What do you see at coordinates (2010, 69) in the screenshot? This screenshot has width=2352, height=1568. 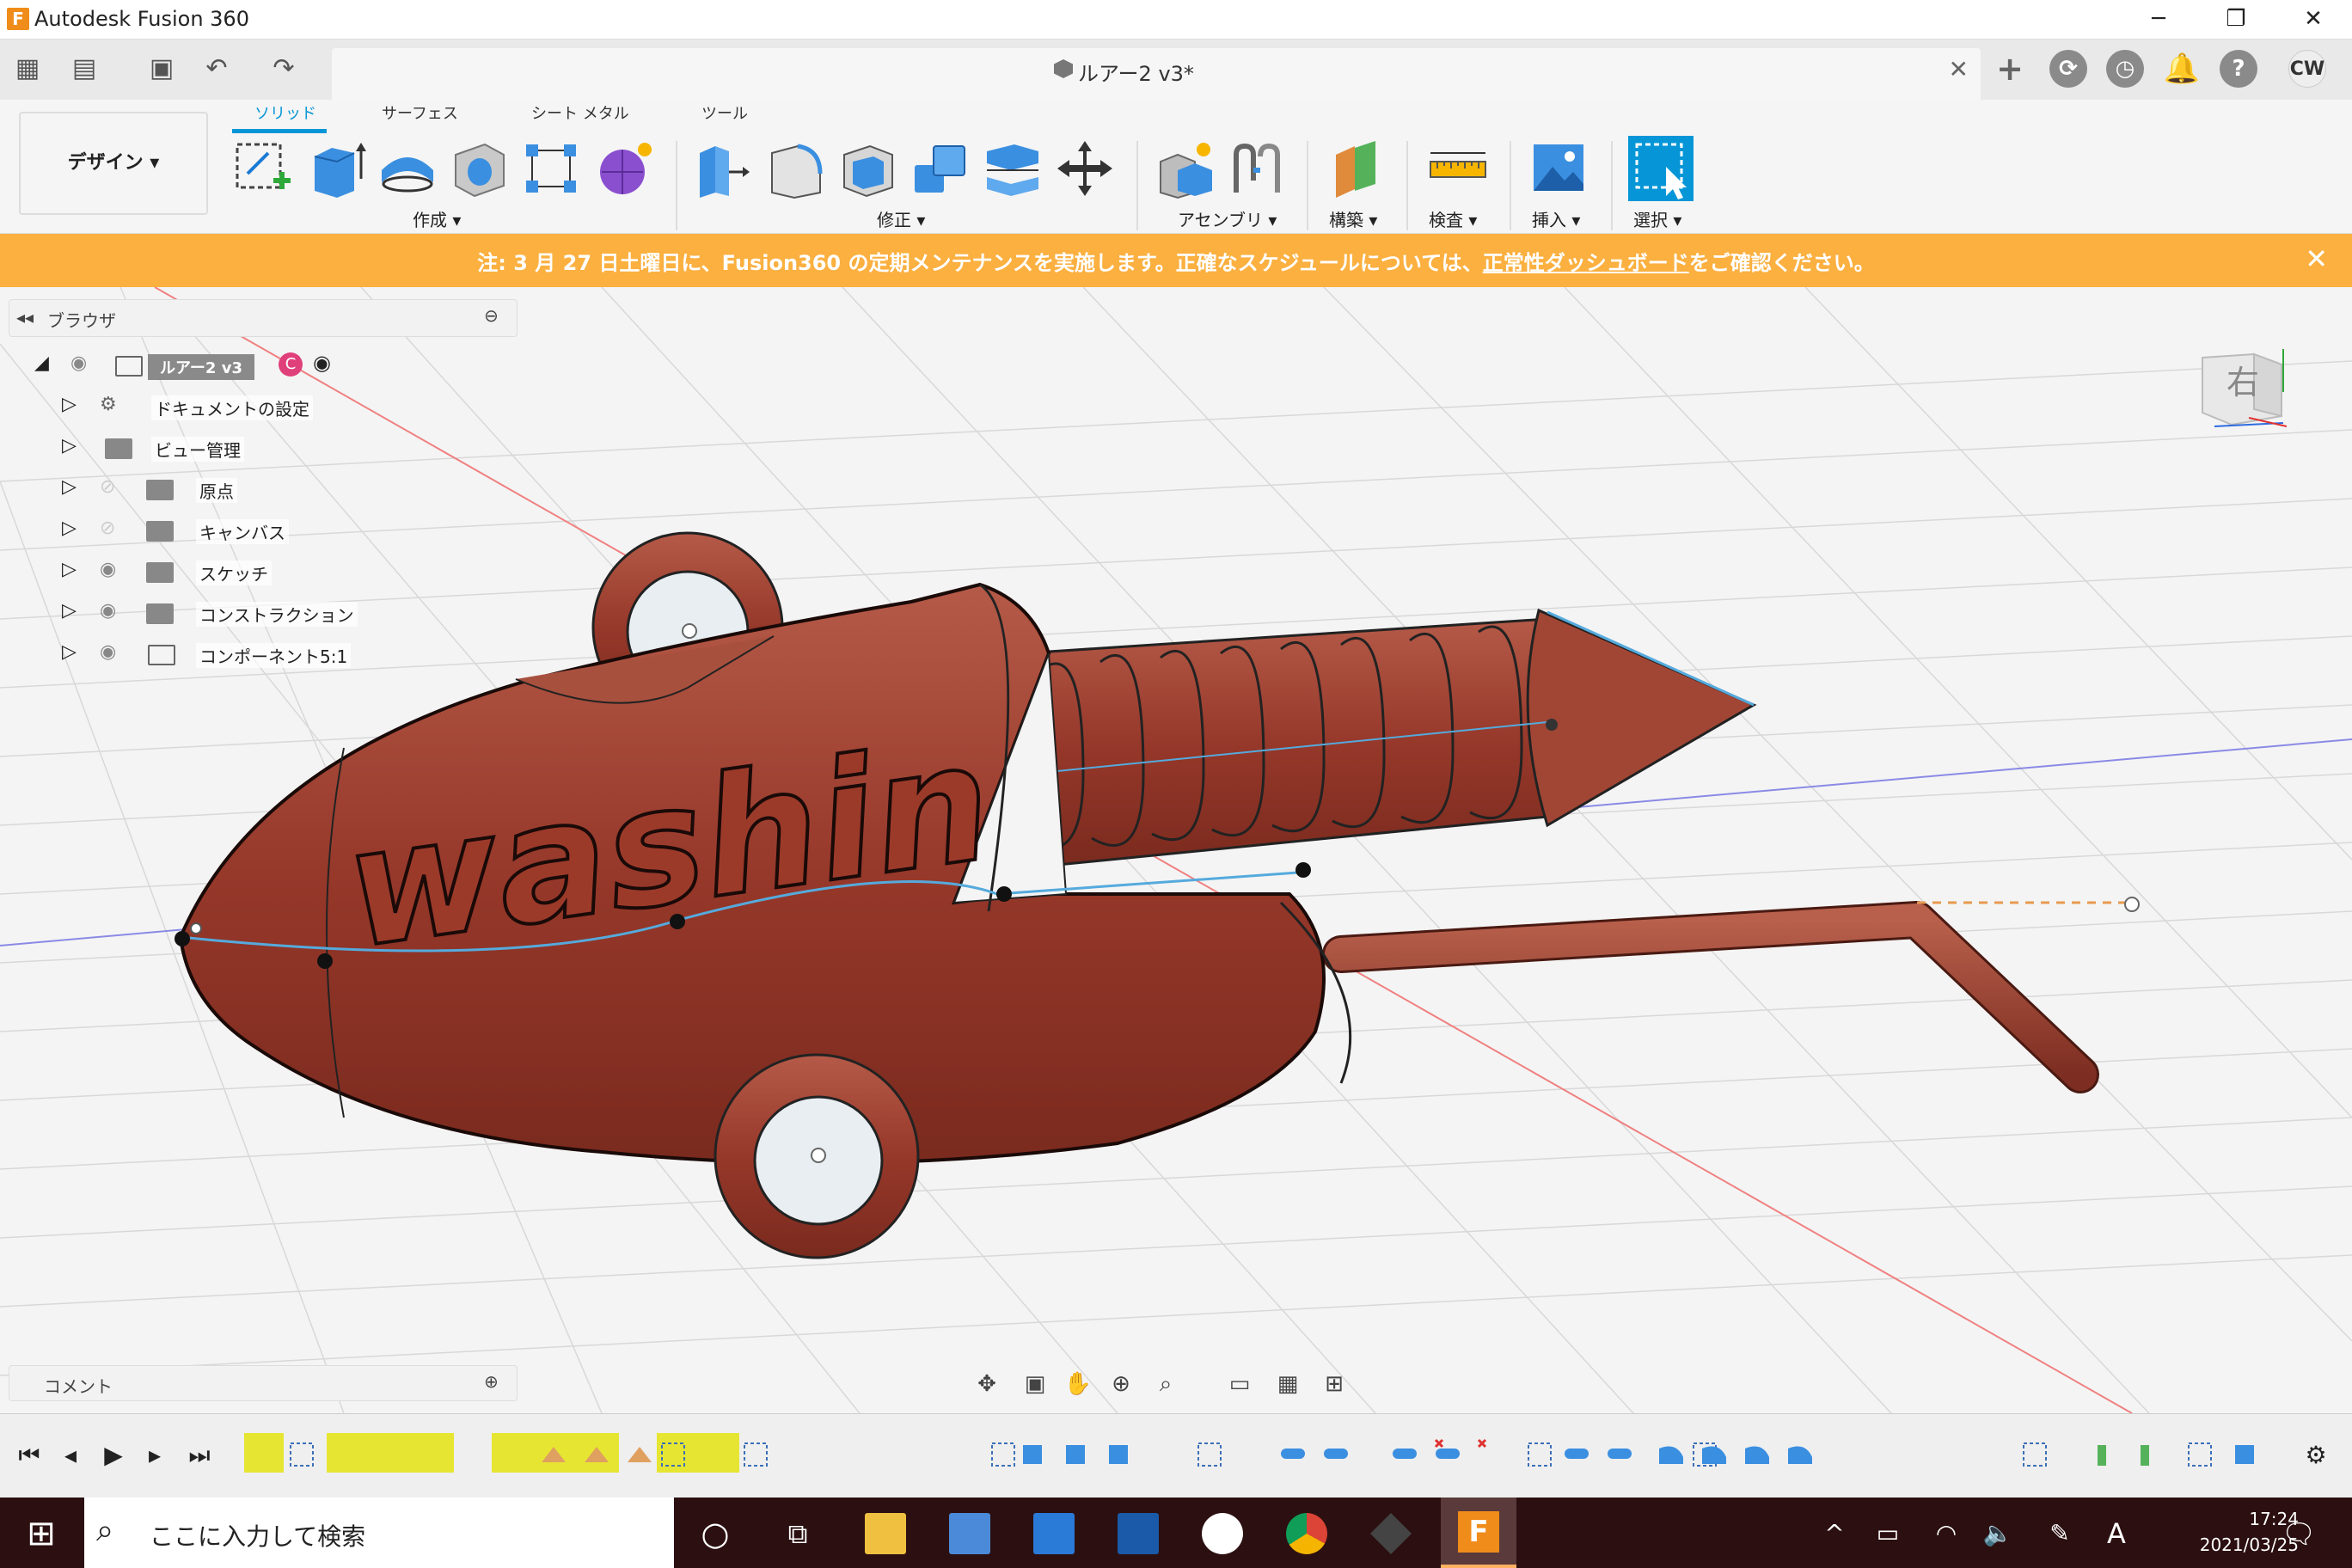 I see `new-tab-icon: +` at bounding box center [2010, 69].